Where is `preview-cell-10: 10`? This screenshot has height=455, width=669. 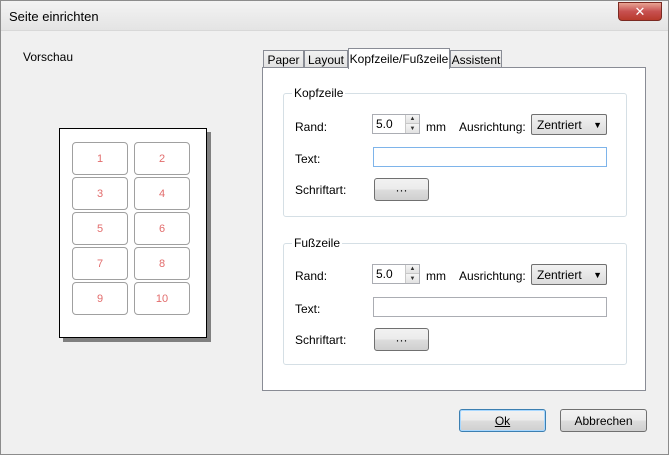
preview-cell-10: 10 is located at coordinates (162, 298).